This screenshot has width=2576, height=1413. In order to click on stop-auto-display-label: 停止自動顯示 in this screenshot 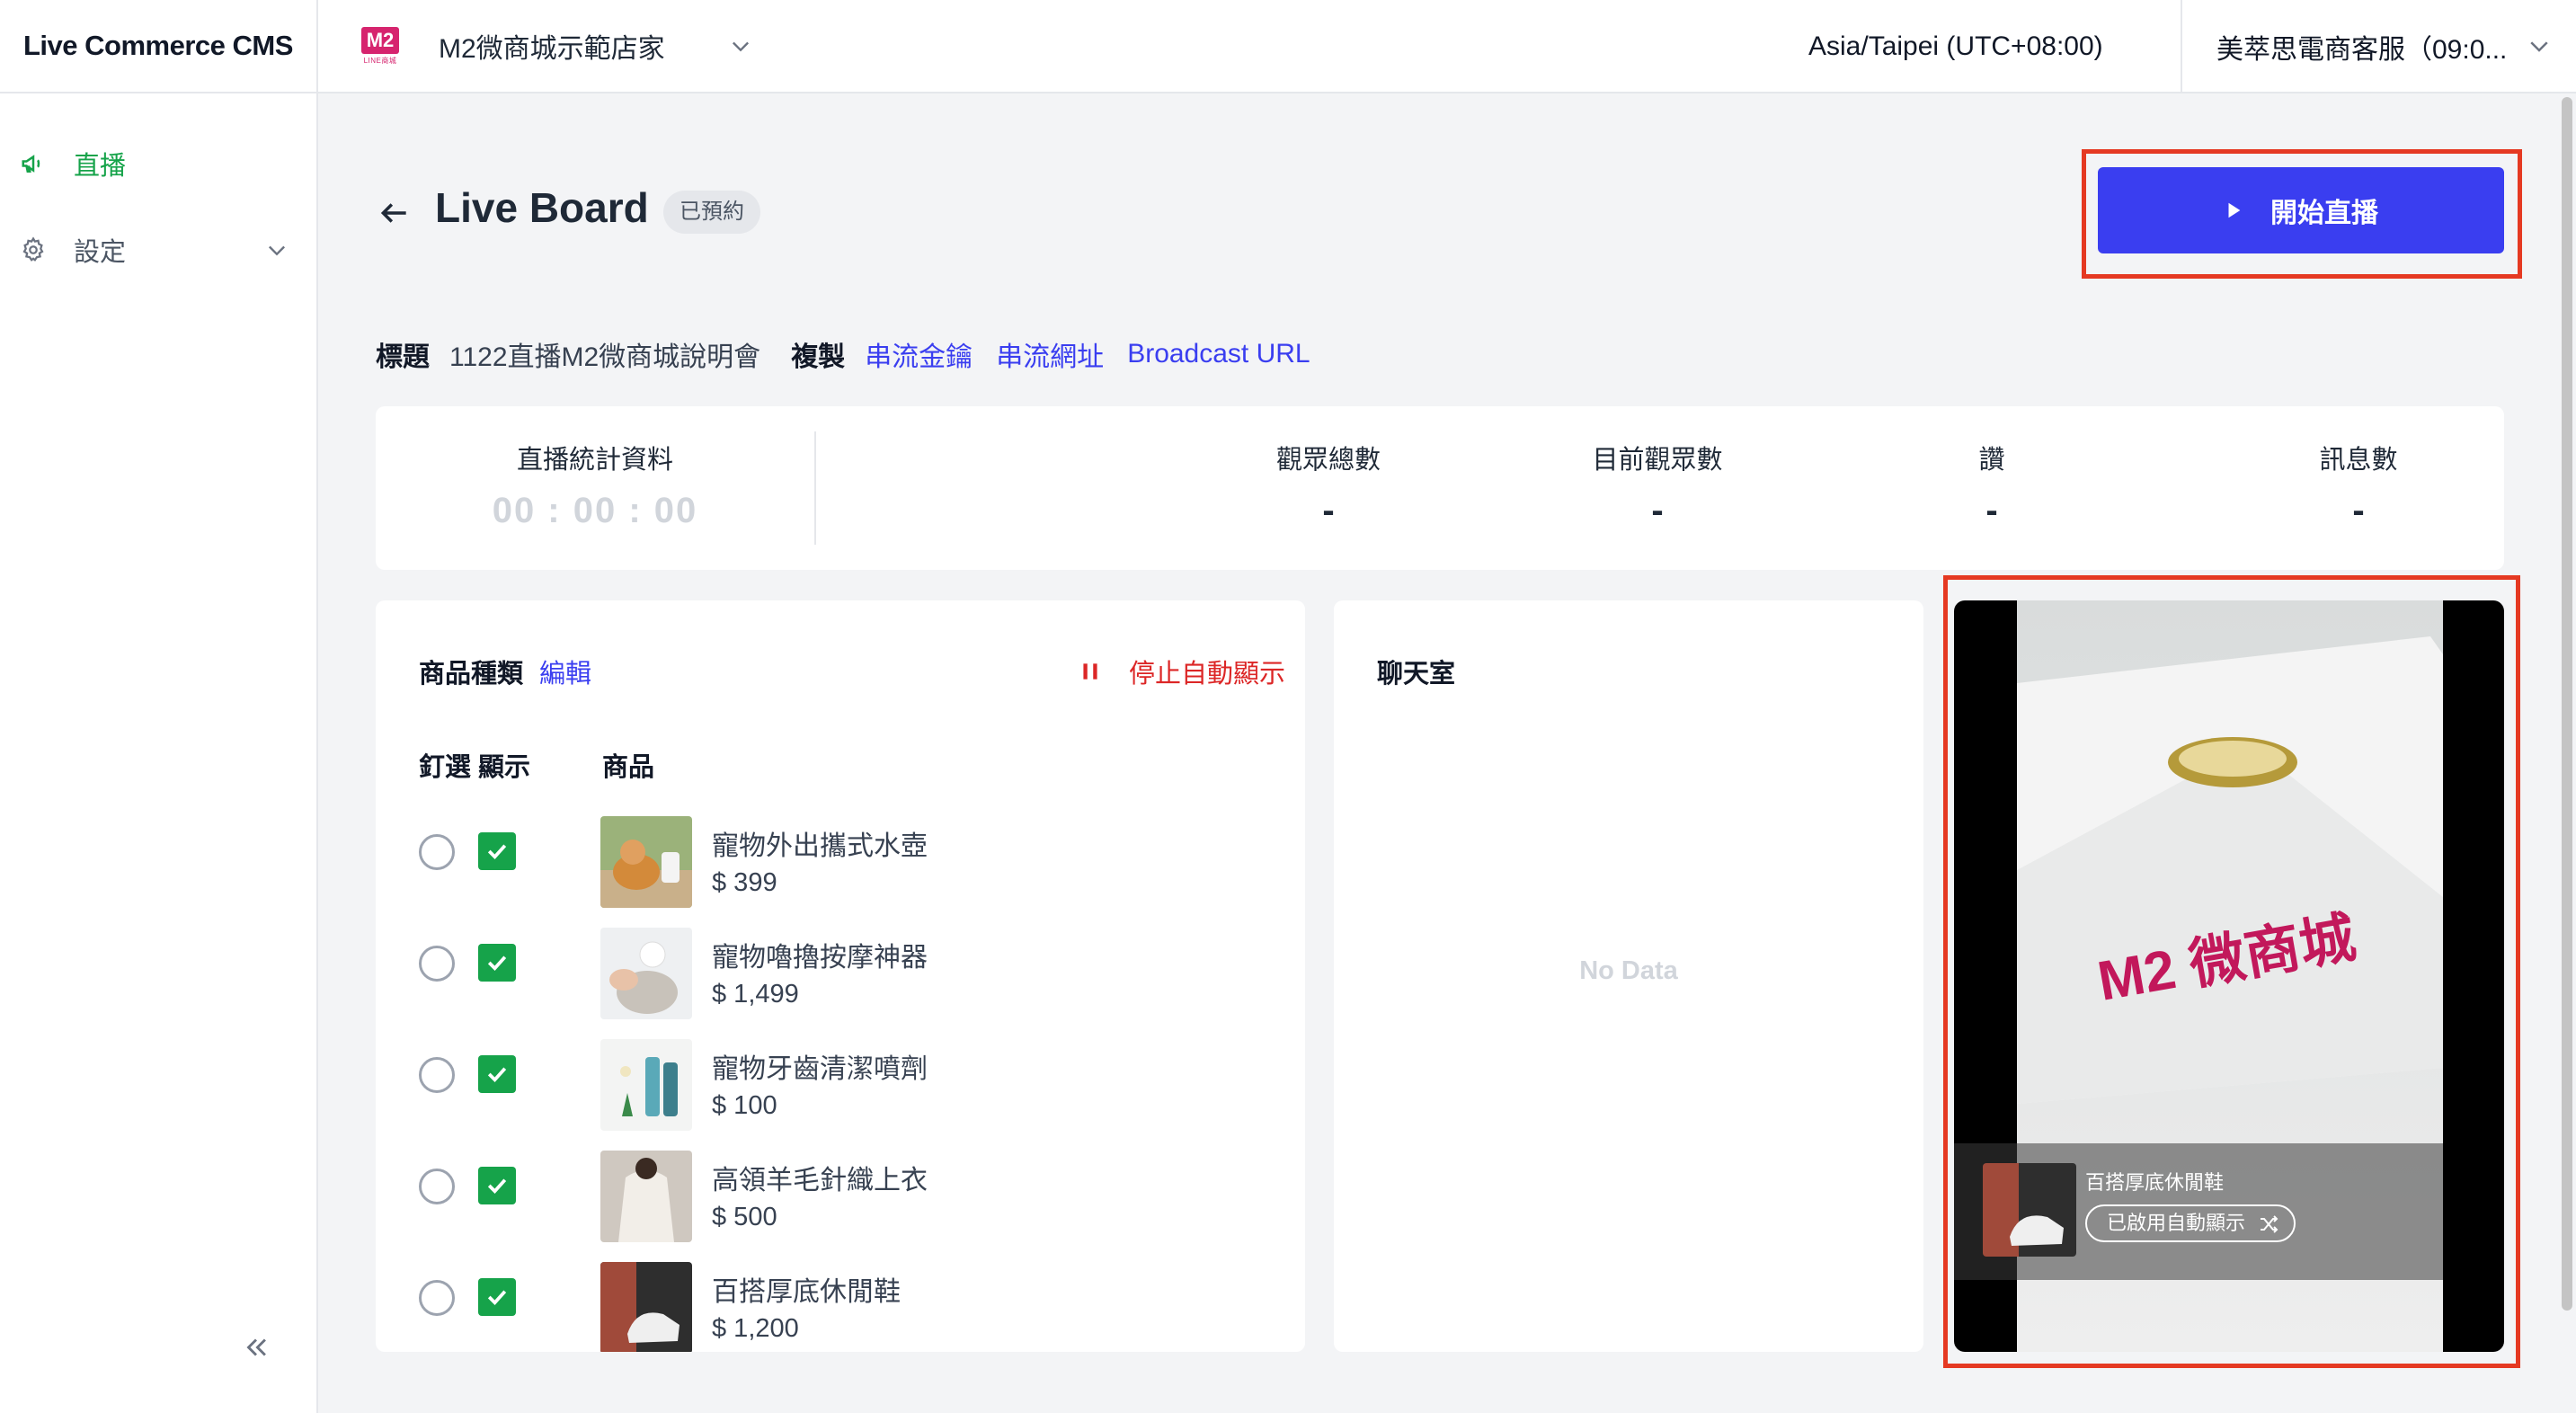, I will do `click(1207, 674)`.